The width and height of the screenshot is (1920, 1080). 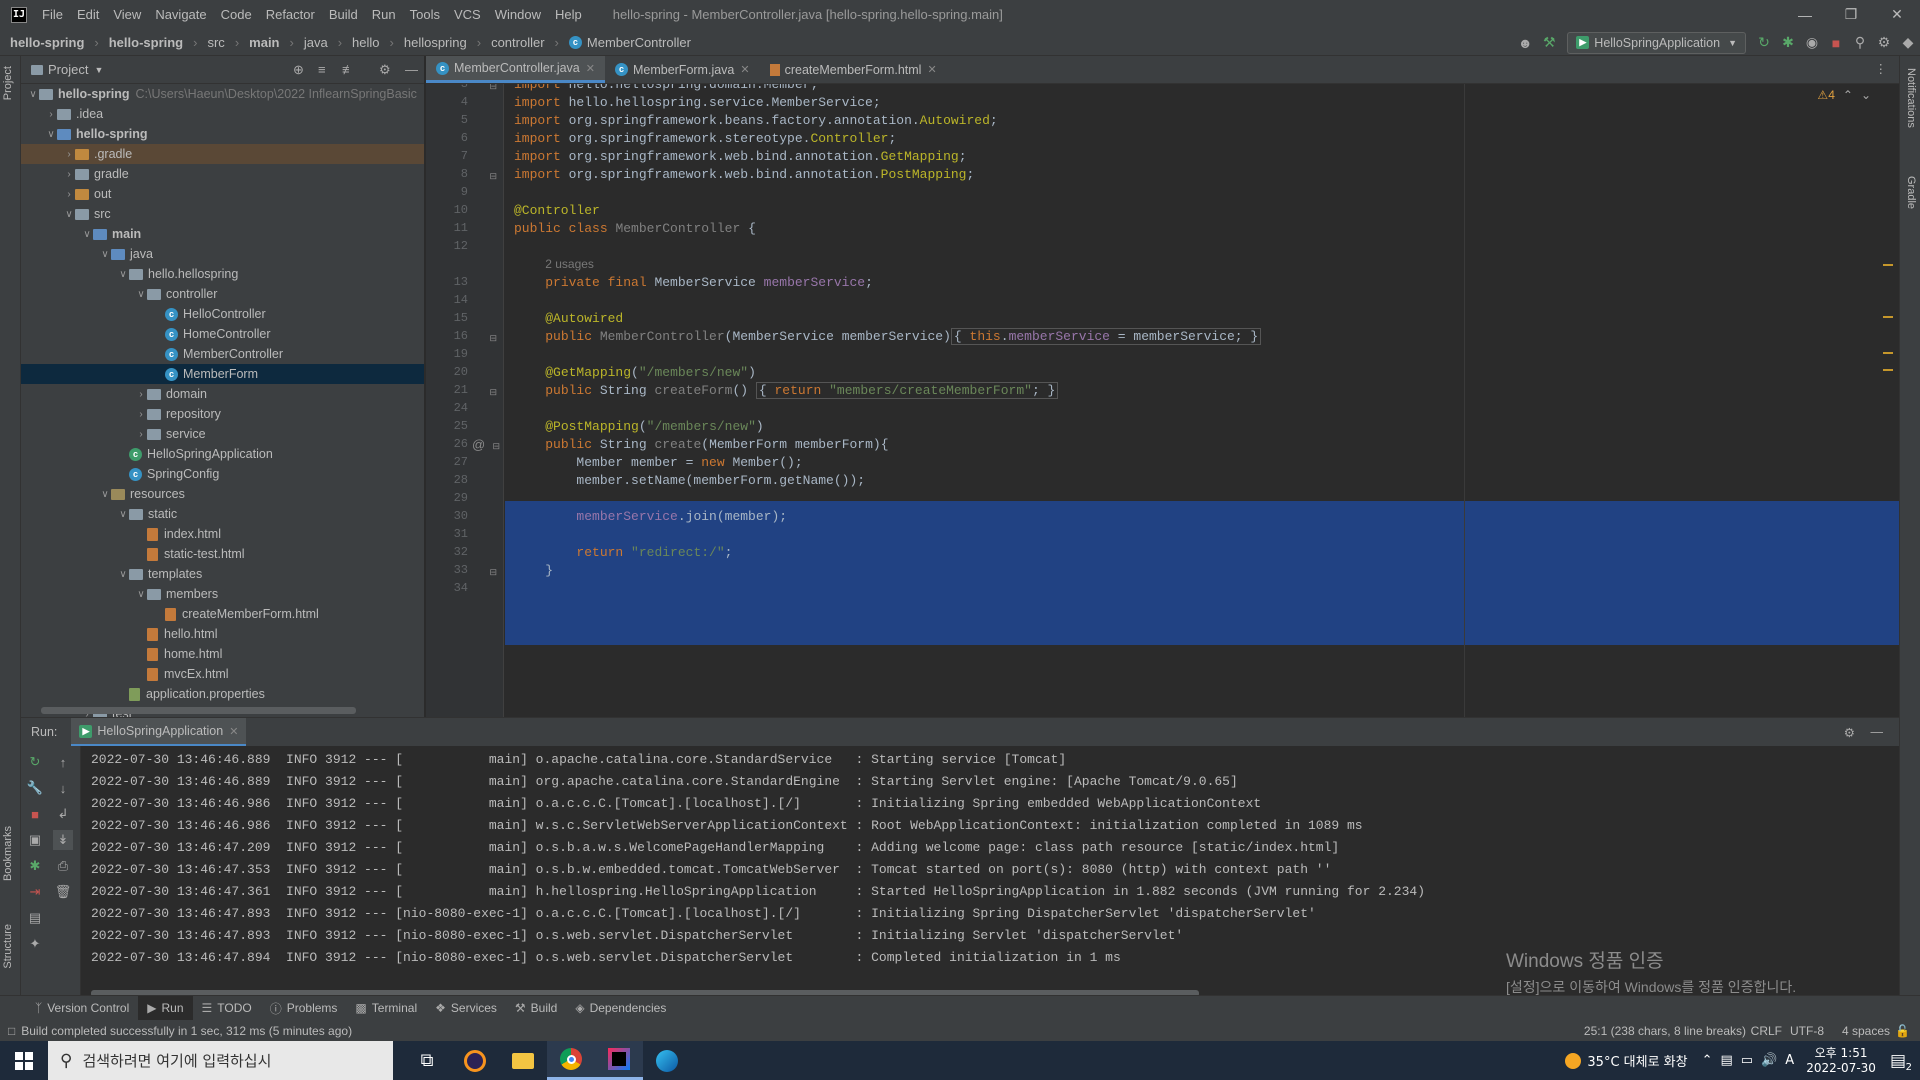 What do you see at coordinates (1162, 570) in the screenshot?
I see `code-line: 33 ⊟ }` at bounding box center [1162, 570].